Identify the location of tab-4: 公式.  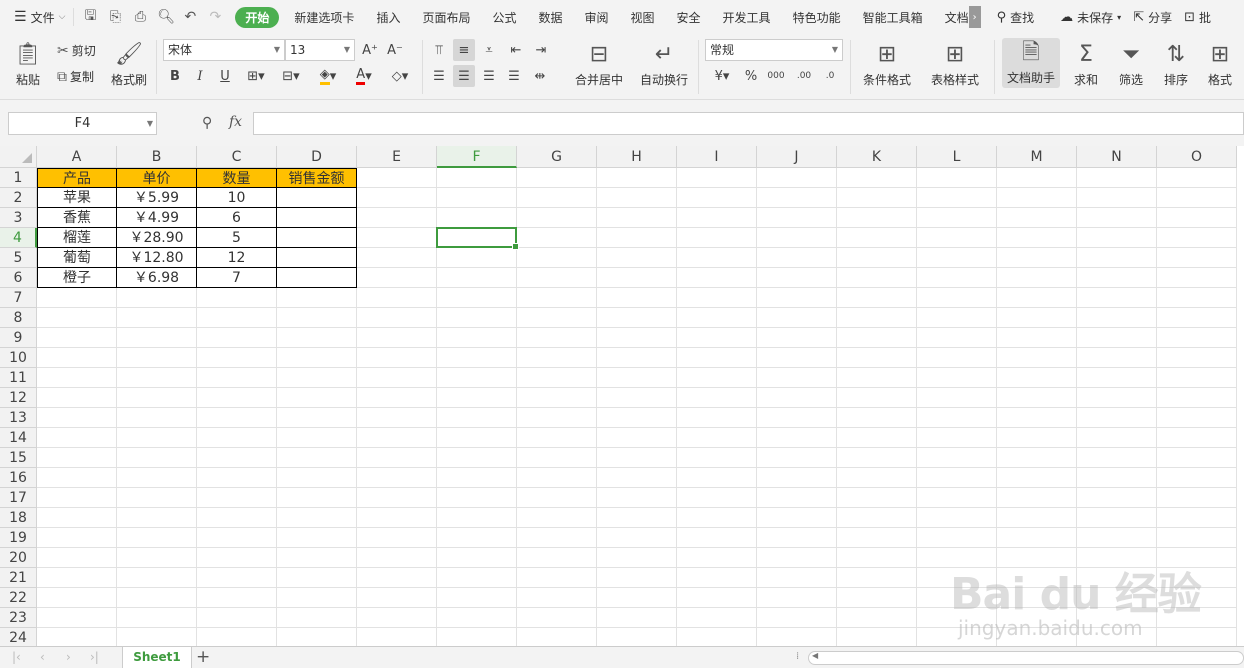
(504, 17).